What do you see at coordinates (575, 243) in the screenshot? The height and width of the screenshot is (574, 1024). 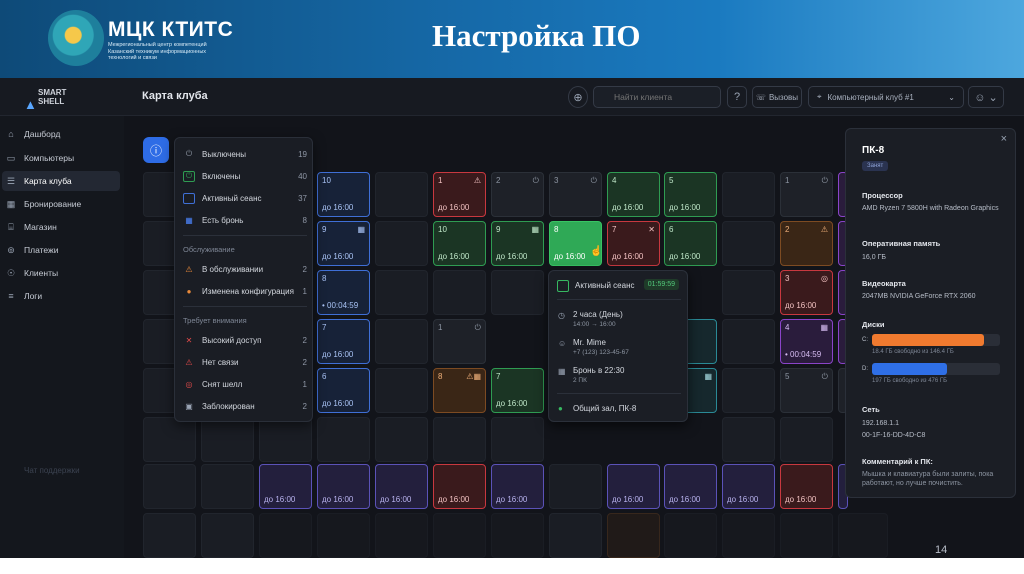 I see `pc-tile-selected: 8 до 16:00 ☝` at bounding box center [575, 243].